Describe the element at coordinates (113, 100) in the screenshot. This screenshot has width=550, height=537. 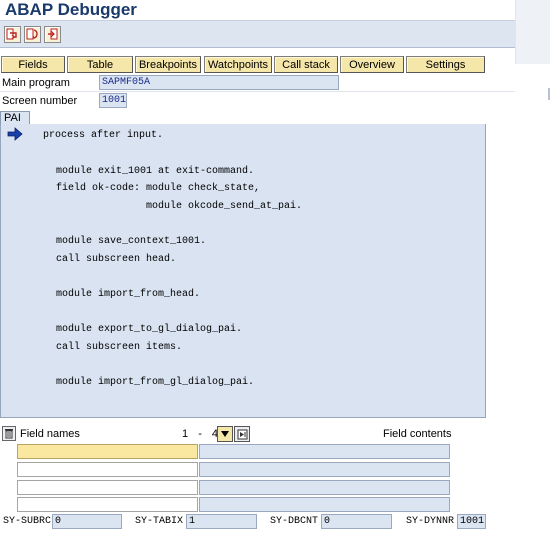
I see `screen-number-field: 1001` at that location.